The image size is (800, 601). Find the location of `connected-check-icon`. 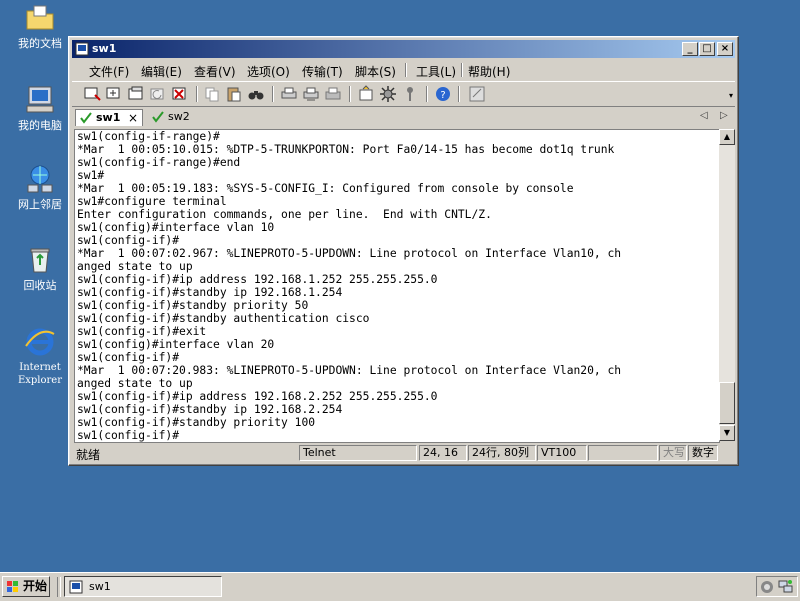

connected-check-icon is located at coordinates (86, 118).